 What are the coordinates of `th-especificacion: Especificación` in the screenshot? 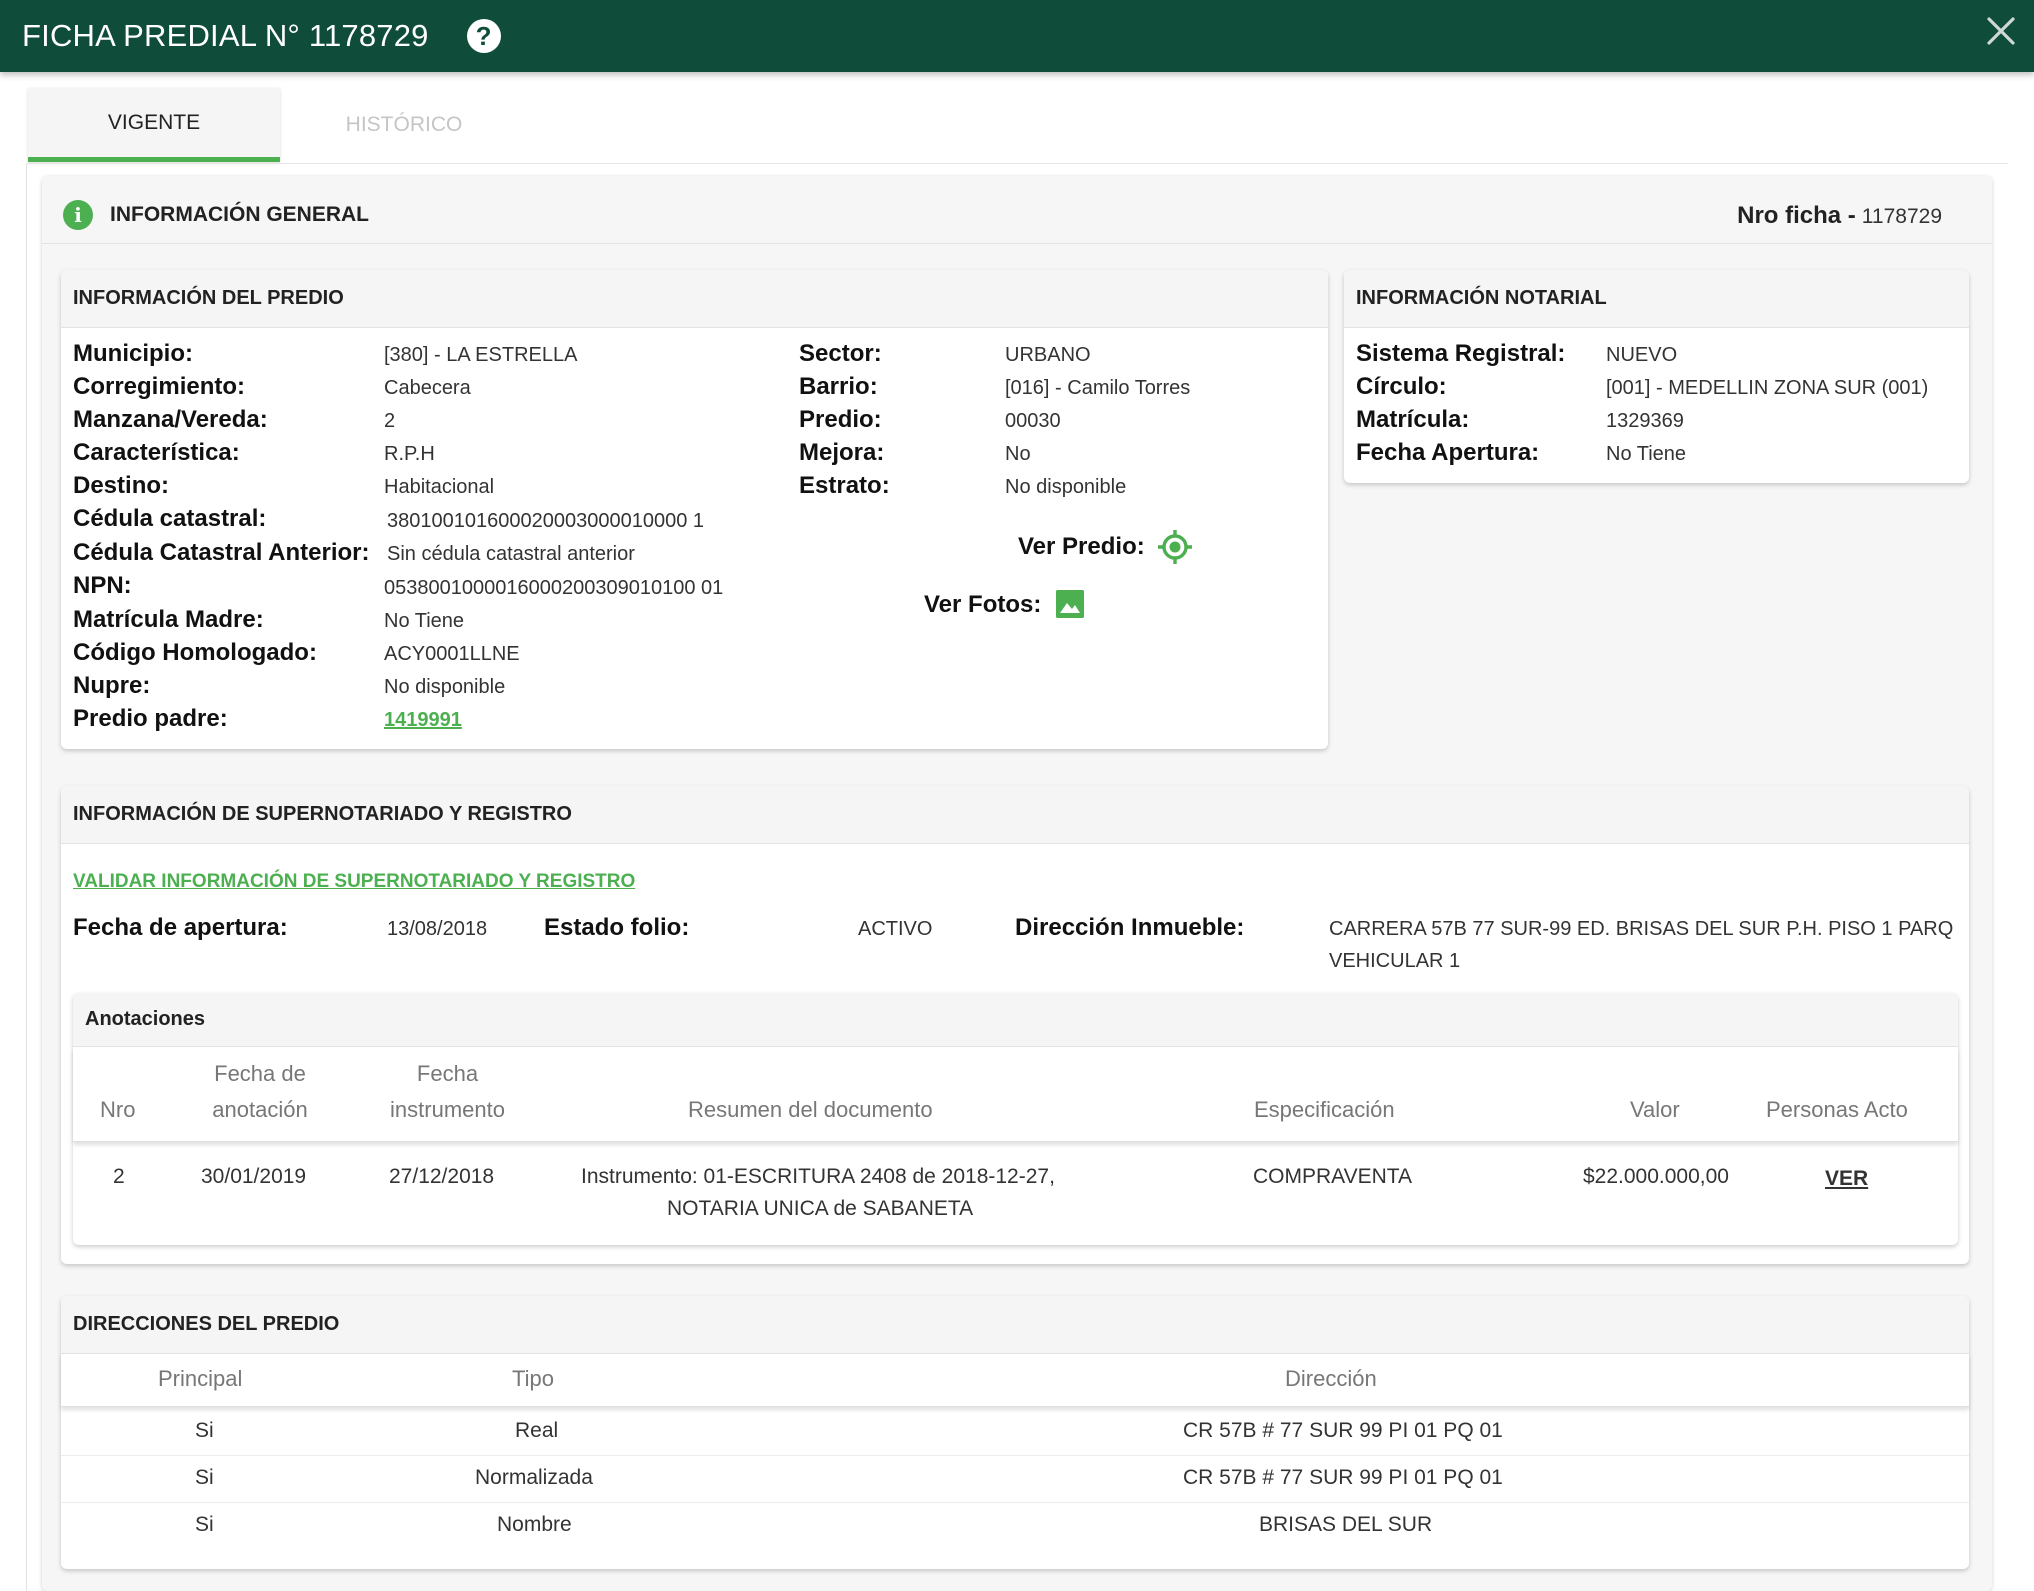 It's located at (1324, 1109).